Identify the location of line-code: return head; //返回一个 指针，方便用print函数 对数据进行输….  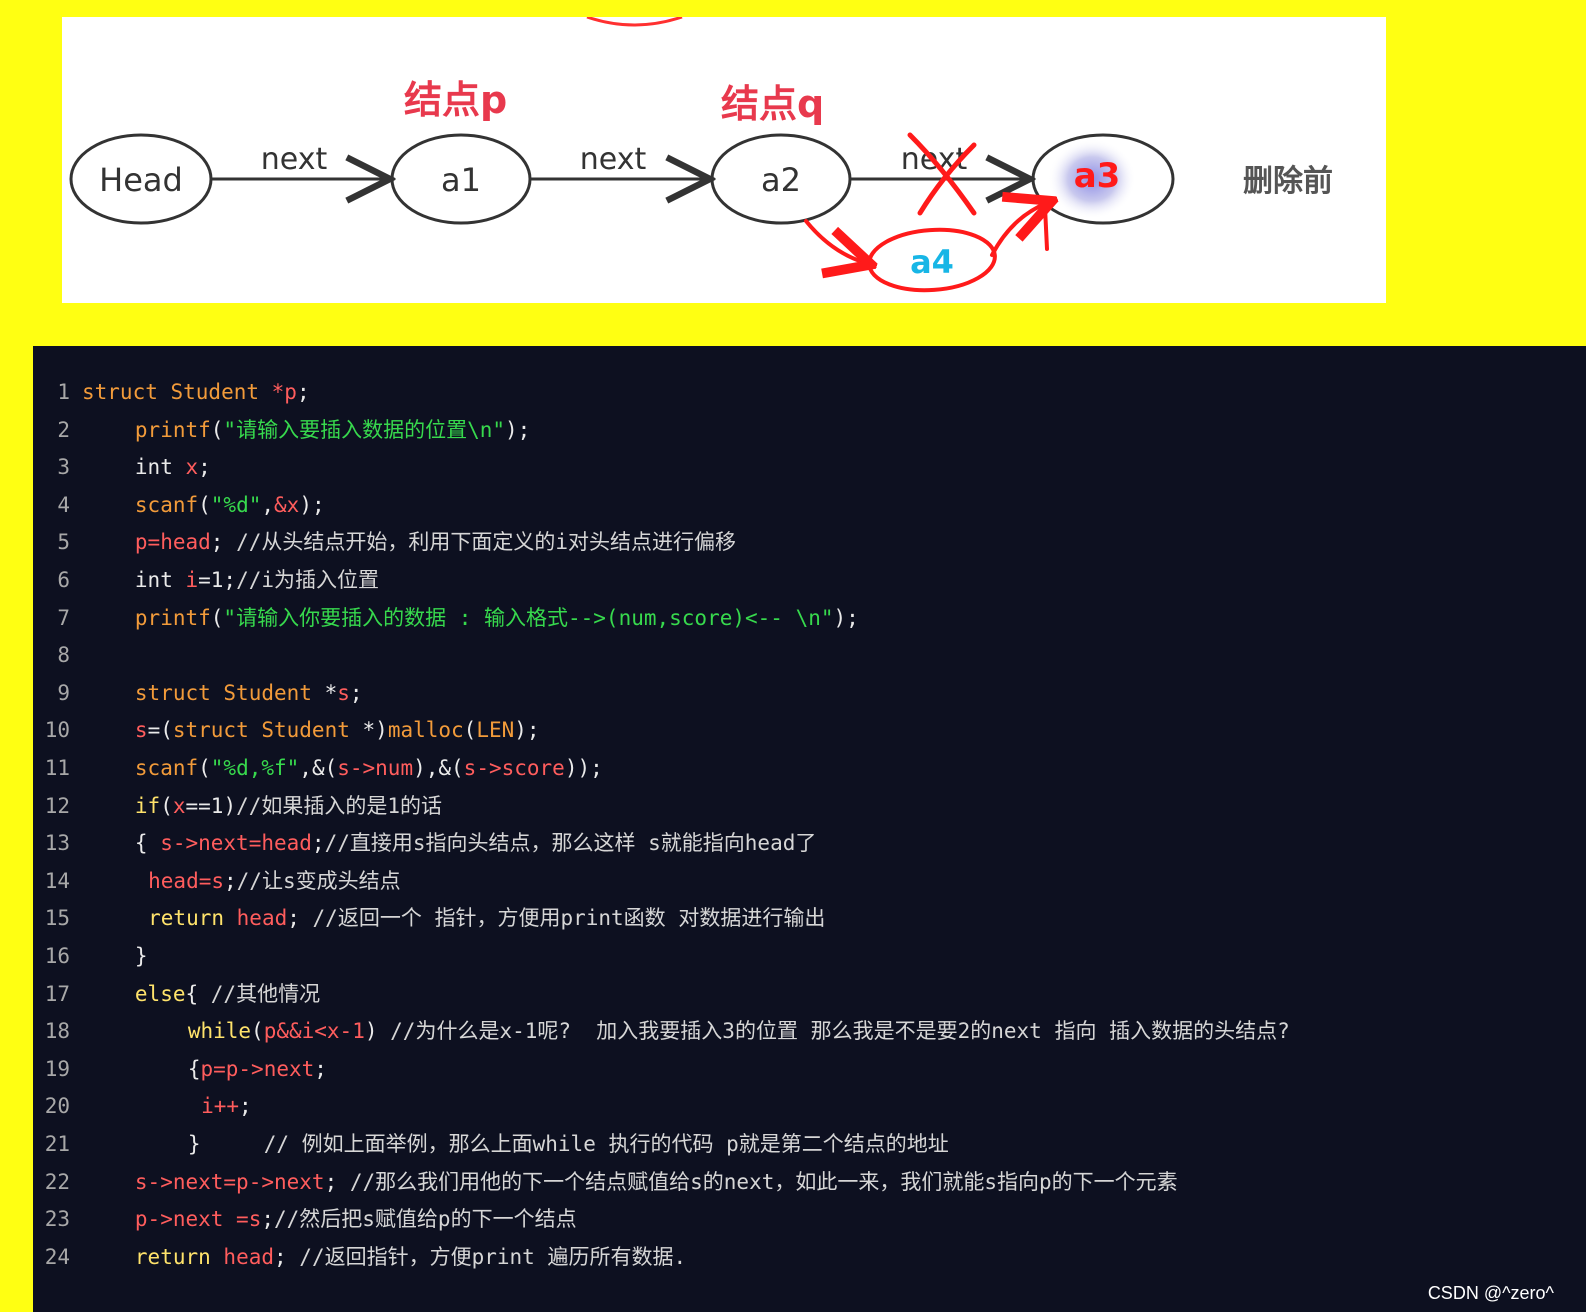
(486, 918).